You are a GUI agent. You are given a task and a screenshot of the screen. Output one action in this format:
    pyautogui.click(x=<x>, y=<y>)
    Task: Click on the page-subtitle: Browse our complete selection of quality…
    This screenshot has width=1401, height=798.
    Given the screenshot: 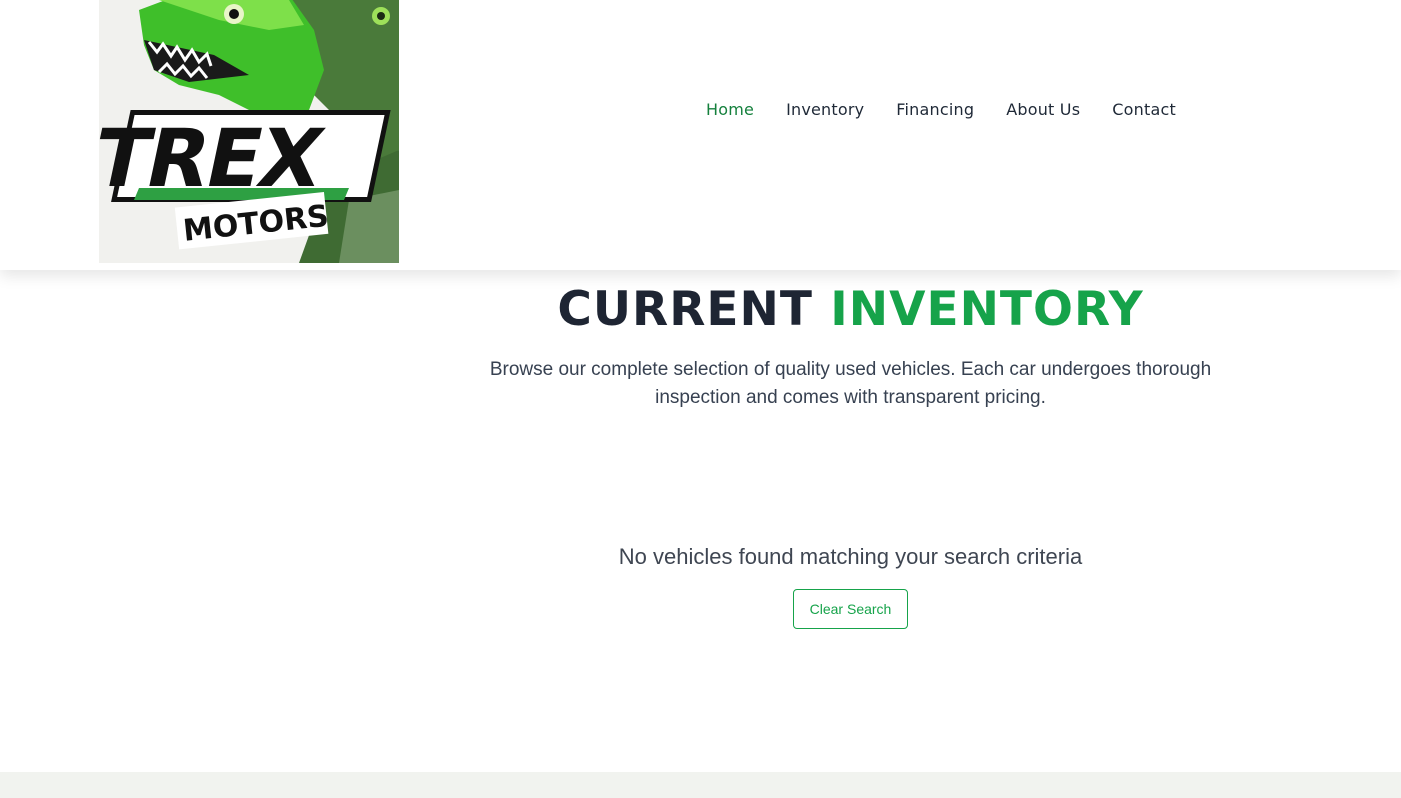 What is the action you would take?
    pyautogui.click(x=850, y=383)
    